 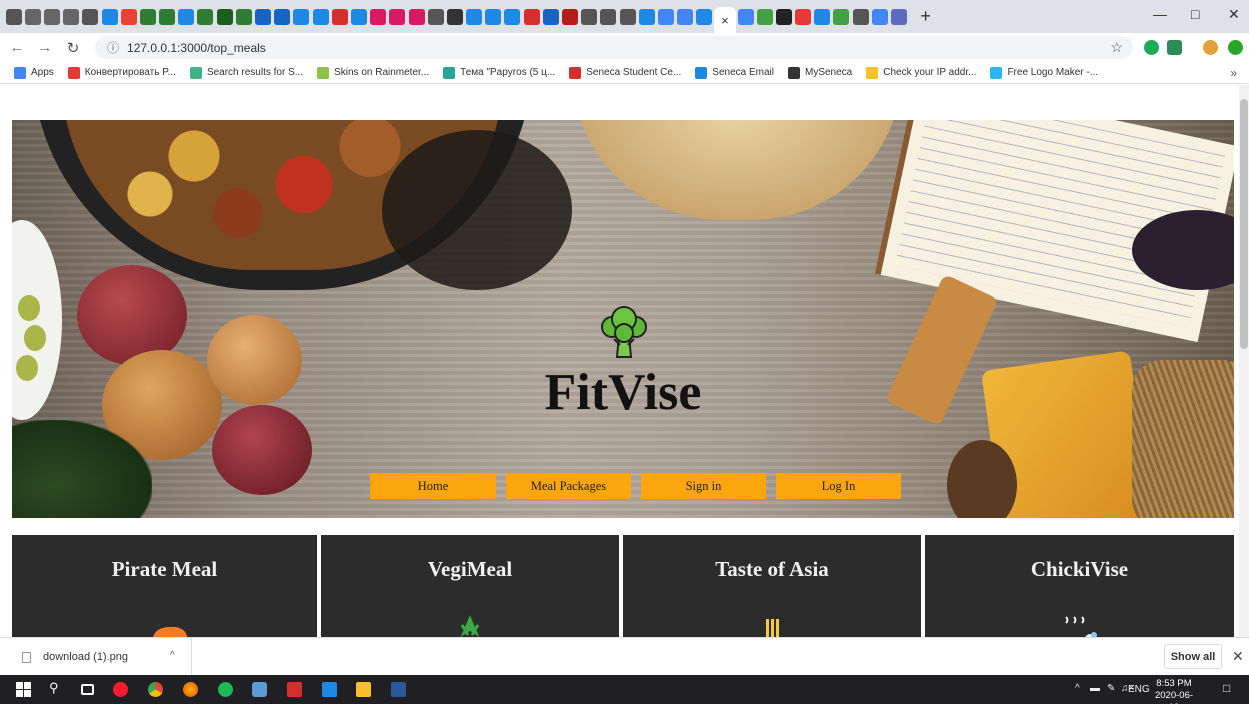 I want to click on site-info-icon: ⓘ, so click(x=113, y=47).